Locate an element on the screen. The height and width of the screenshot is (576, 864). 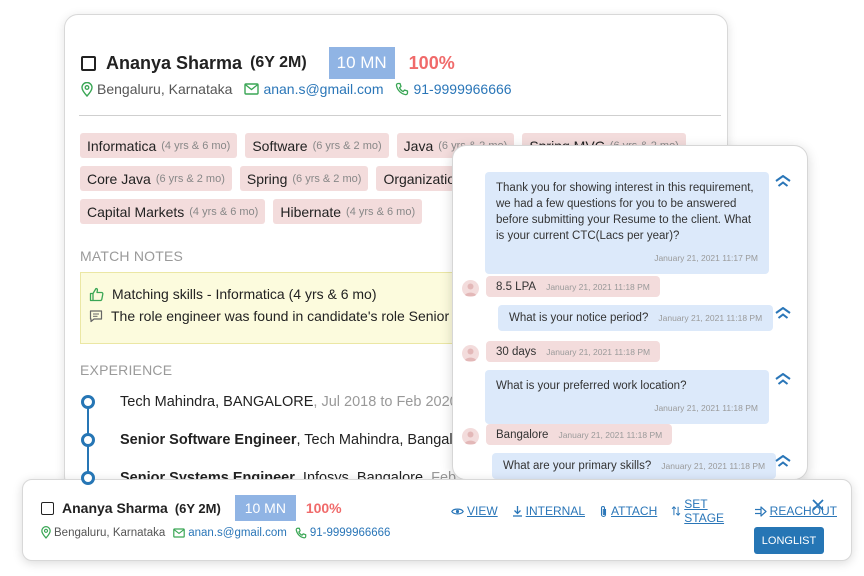
message-text: 30 days is located at coordinates (516, 351).